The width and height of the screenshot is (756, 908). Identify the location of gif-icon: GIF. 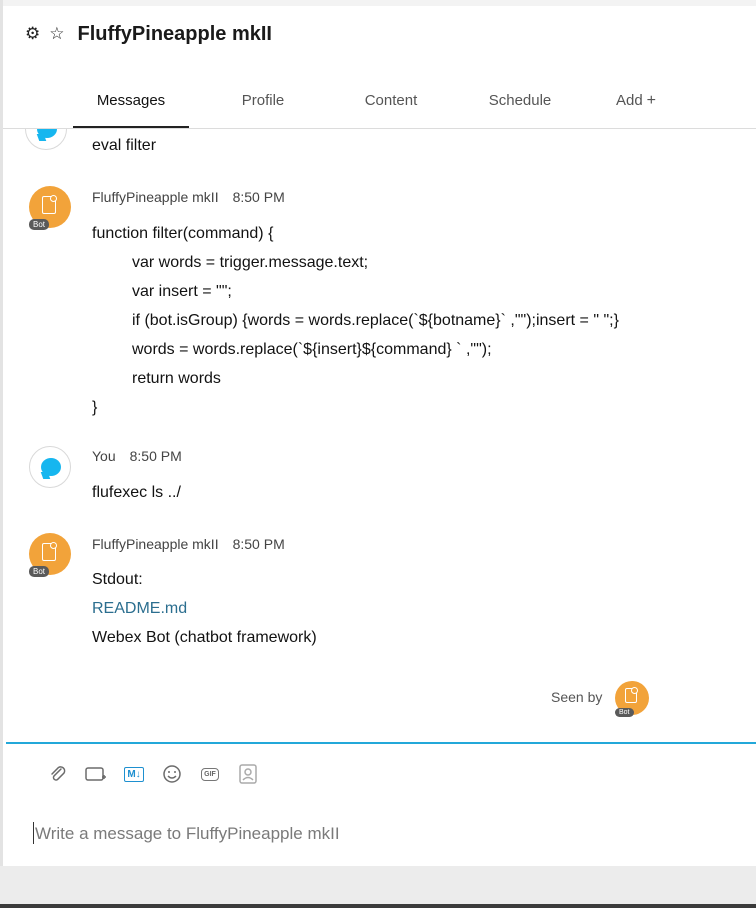
(210, 774).